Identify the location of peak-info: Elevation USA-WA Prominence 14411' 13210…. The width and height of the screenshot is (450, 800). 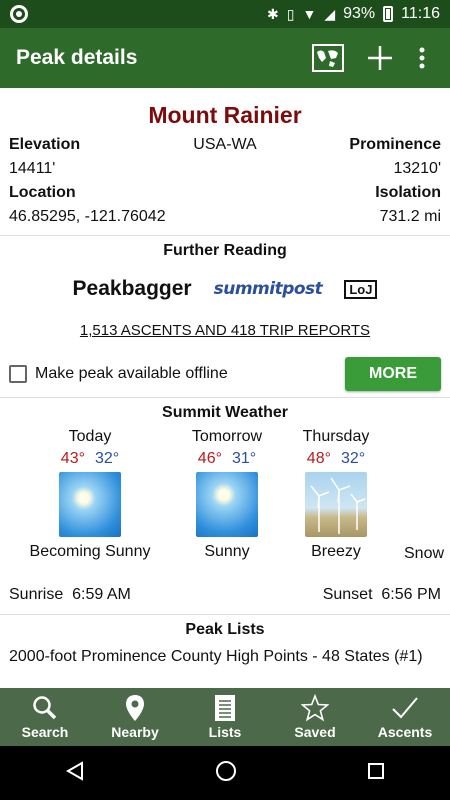
(225, 181).